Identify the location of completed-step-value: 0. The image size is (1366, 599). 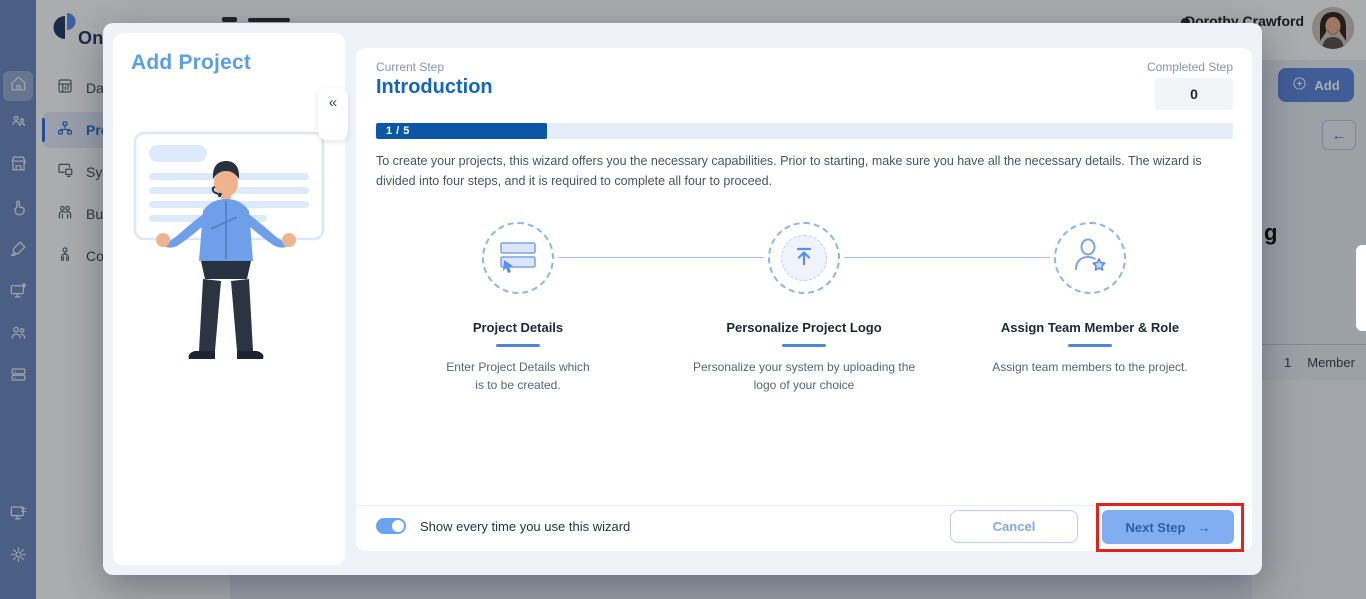
(1194, 94).